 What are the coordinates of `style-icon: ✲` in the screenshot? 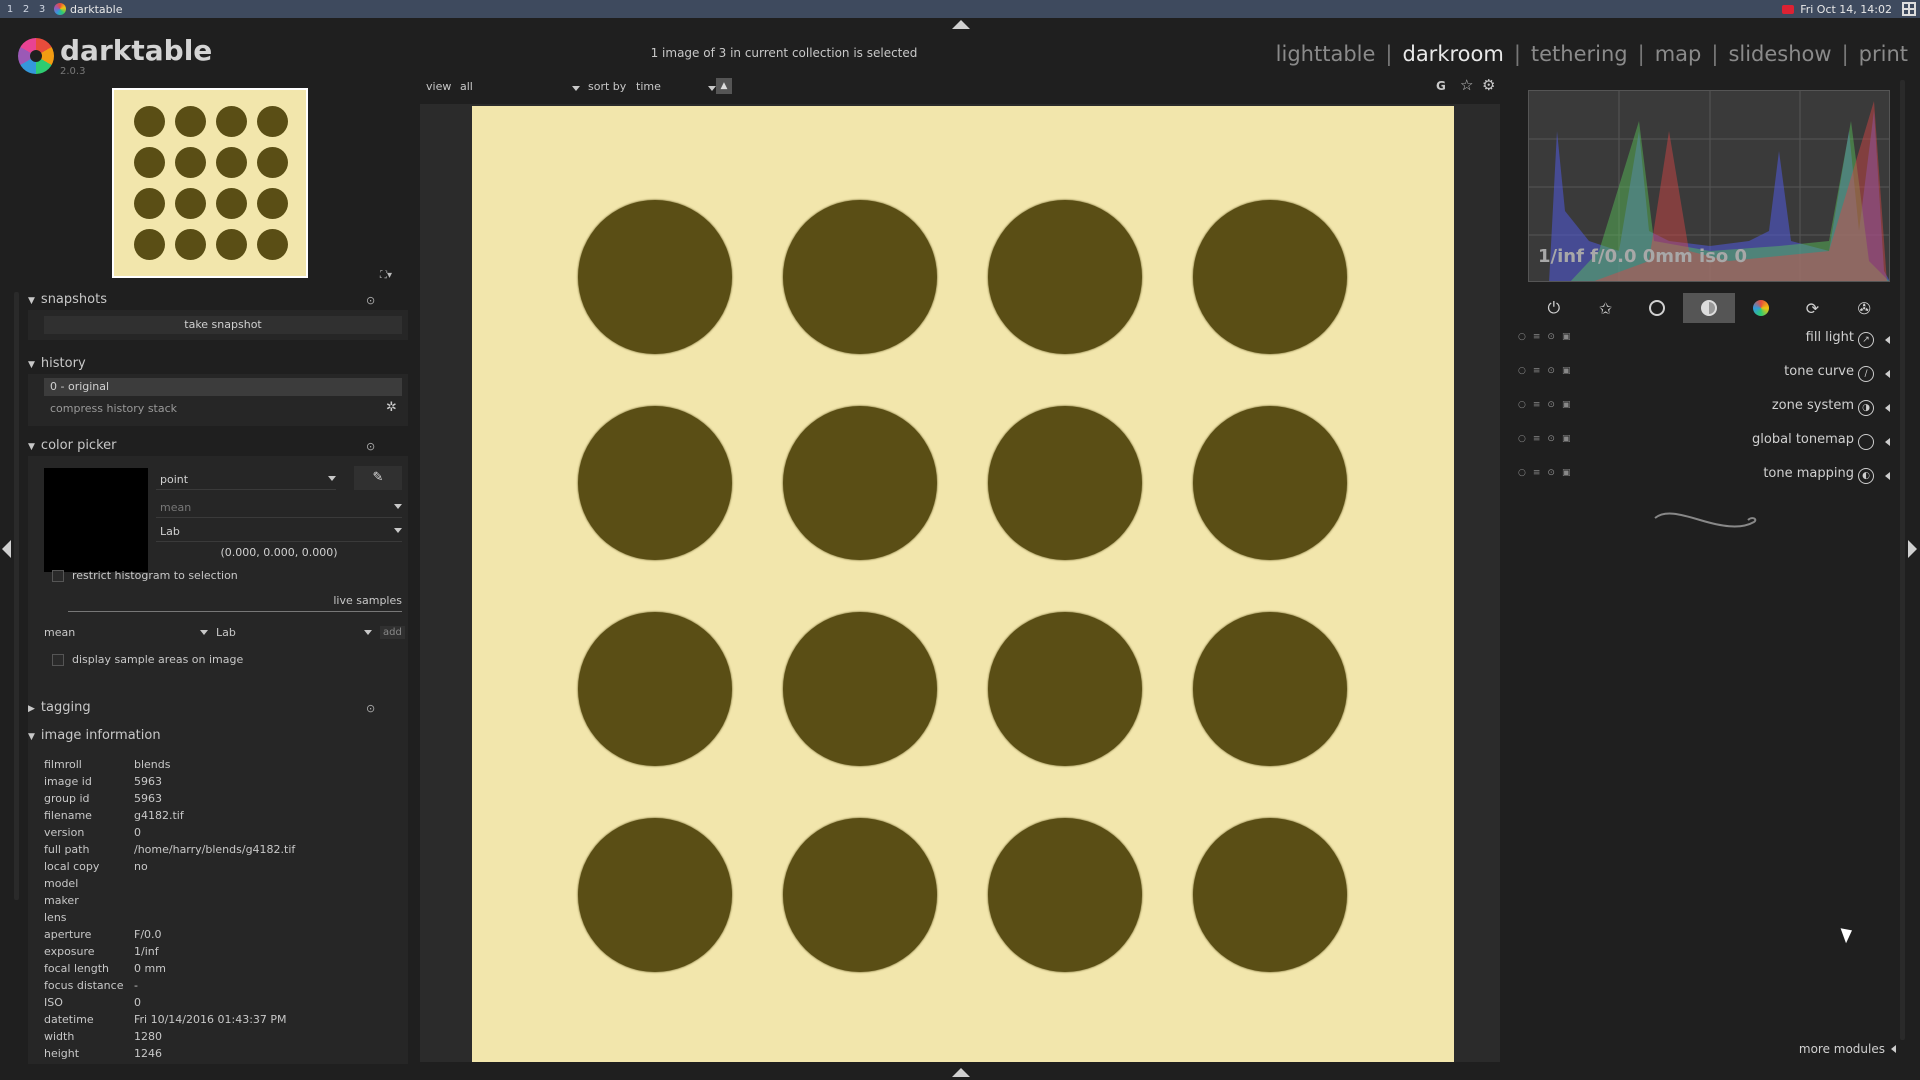 It's located at (391, 407).